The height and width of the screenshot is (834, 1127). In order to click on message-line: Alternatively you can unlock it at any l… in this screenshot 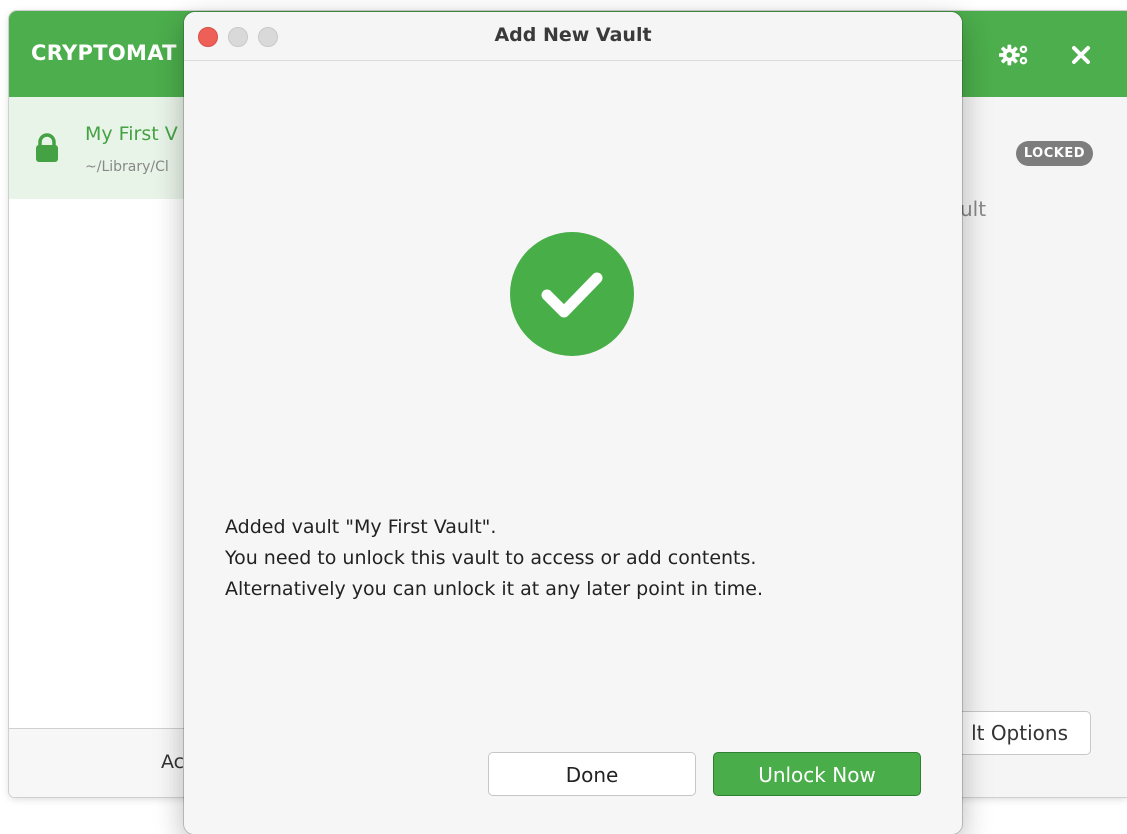, I will do `click(494, 589)`.